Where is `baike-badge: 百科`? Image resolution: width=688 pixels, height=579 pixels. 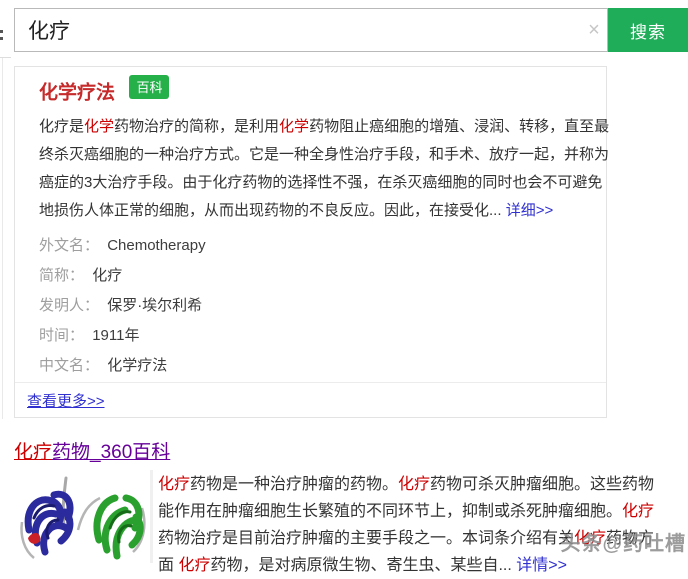 baike-badge: 百科 is located at coordinates (149, 87).